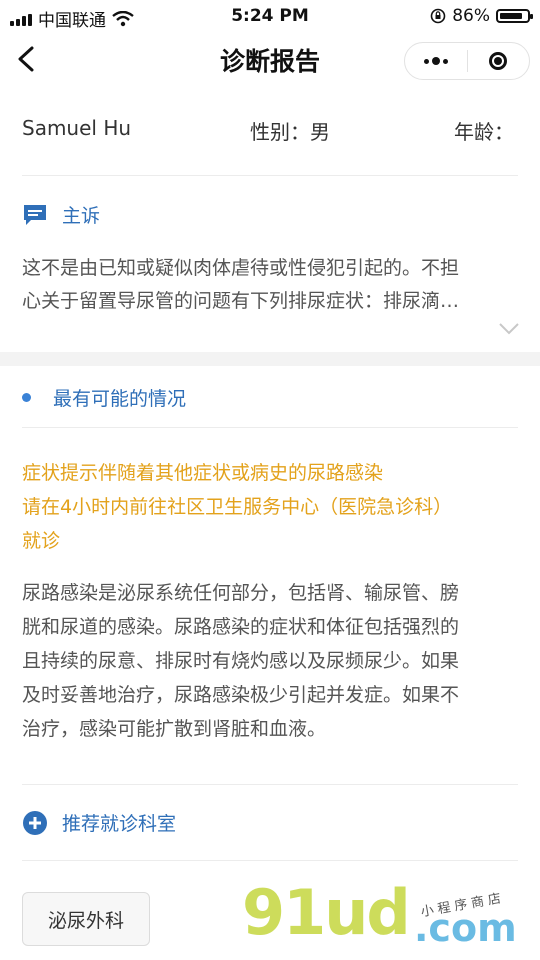  What do you see at coordinates (35, 214) in the screenshot?
I see `chat-bubble-icon` at bounding box center [35, 214].